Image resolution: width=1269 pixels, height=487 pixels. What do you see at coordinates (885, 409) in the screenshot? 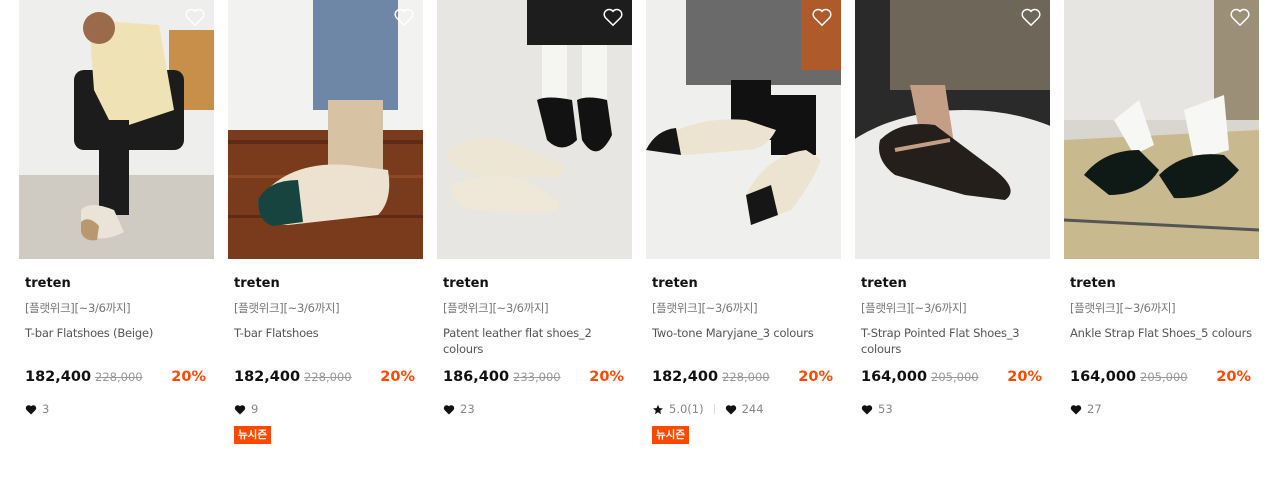
I see `likes-count: 53` at bounding box center [885, 409].